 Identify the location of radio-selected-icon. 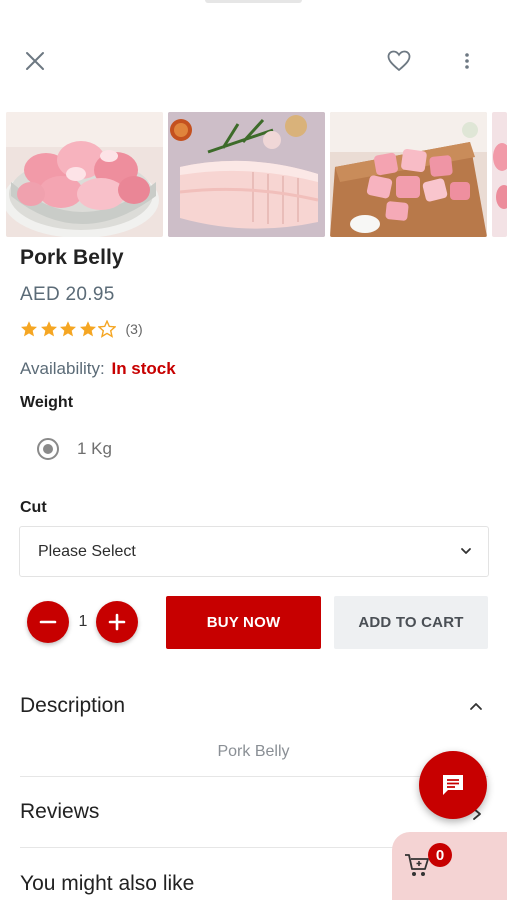
(48, 449).